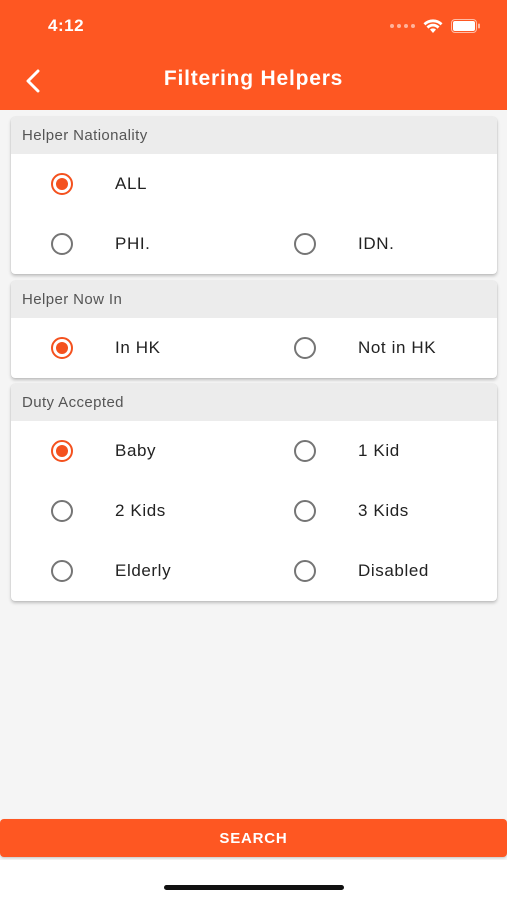 The height and width of the screenshot is (900, 507). Describe the element at coordinates (136, 450) in the screenshot. I see `option-label: Baby` at that location.